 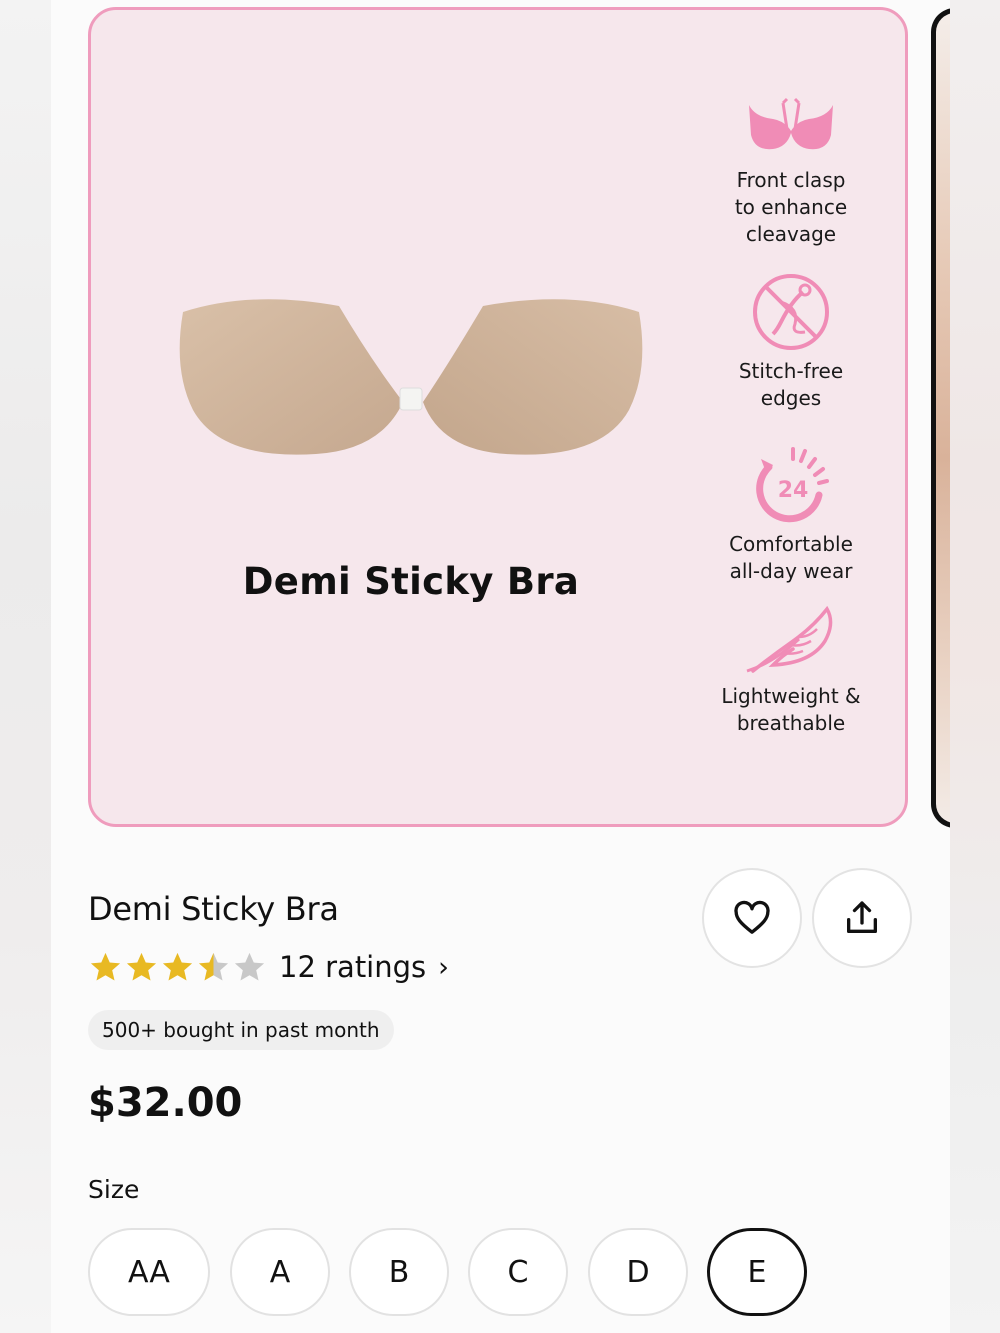 What do you see at coordinates (791, 312) in the screenshot?
I see `no-stitch-icon` at bounding box center [791, 312].